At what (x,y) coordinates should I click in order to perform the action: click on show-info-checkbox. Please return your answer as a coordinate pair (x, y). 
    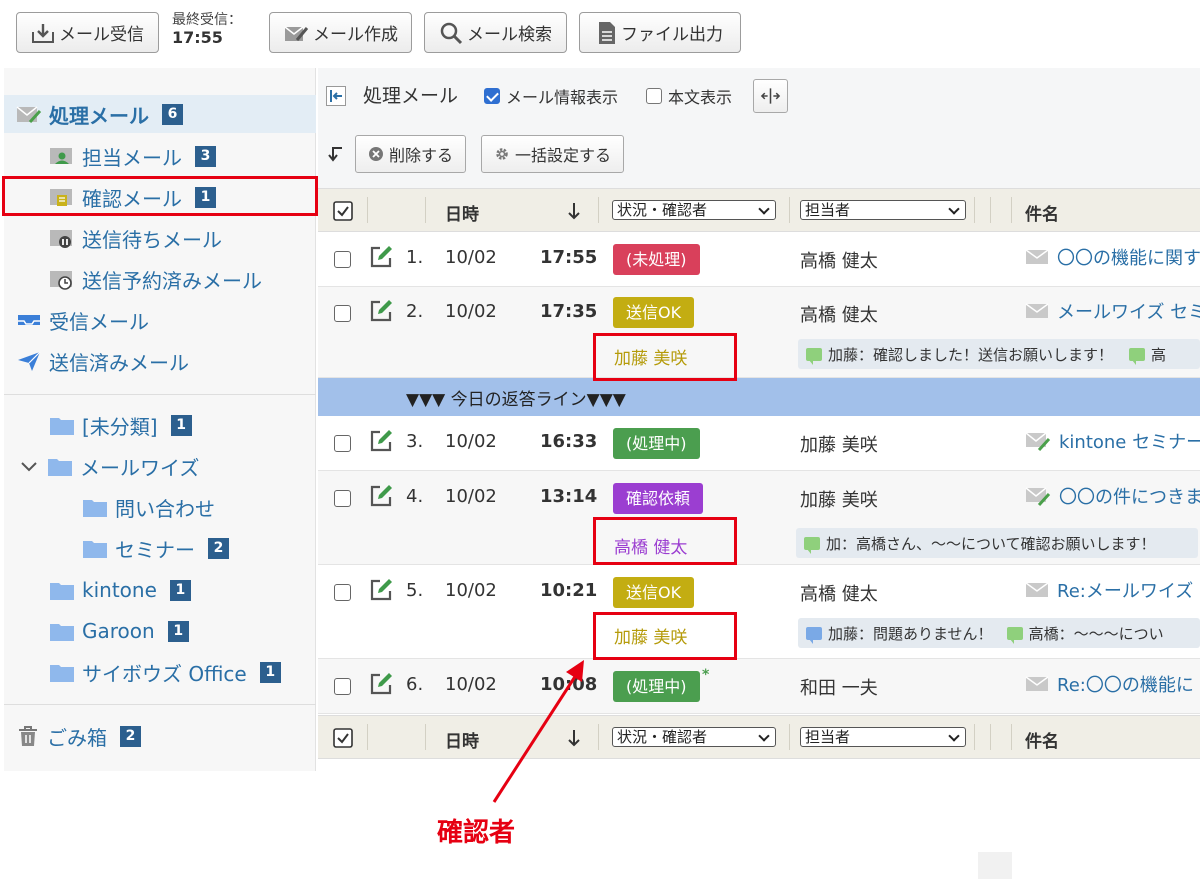
    Looking at the image, I should click on (492, 96).